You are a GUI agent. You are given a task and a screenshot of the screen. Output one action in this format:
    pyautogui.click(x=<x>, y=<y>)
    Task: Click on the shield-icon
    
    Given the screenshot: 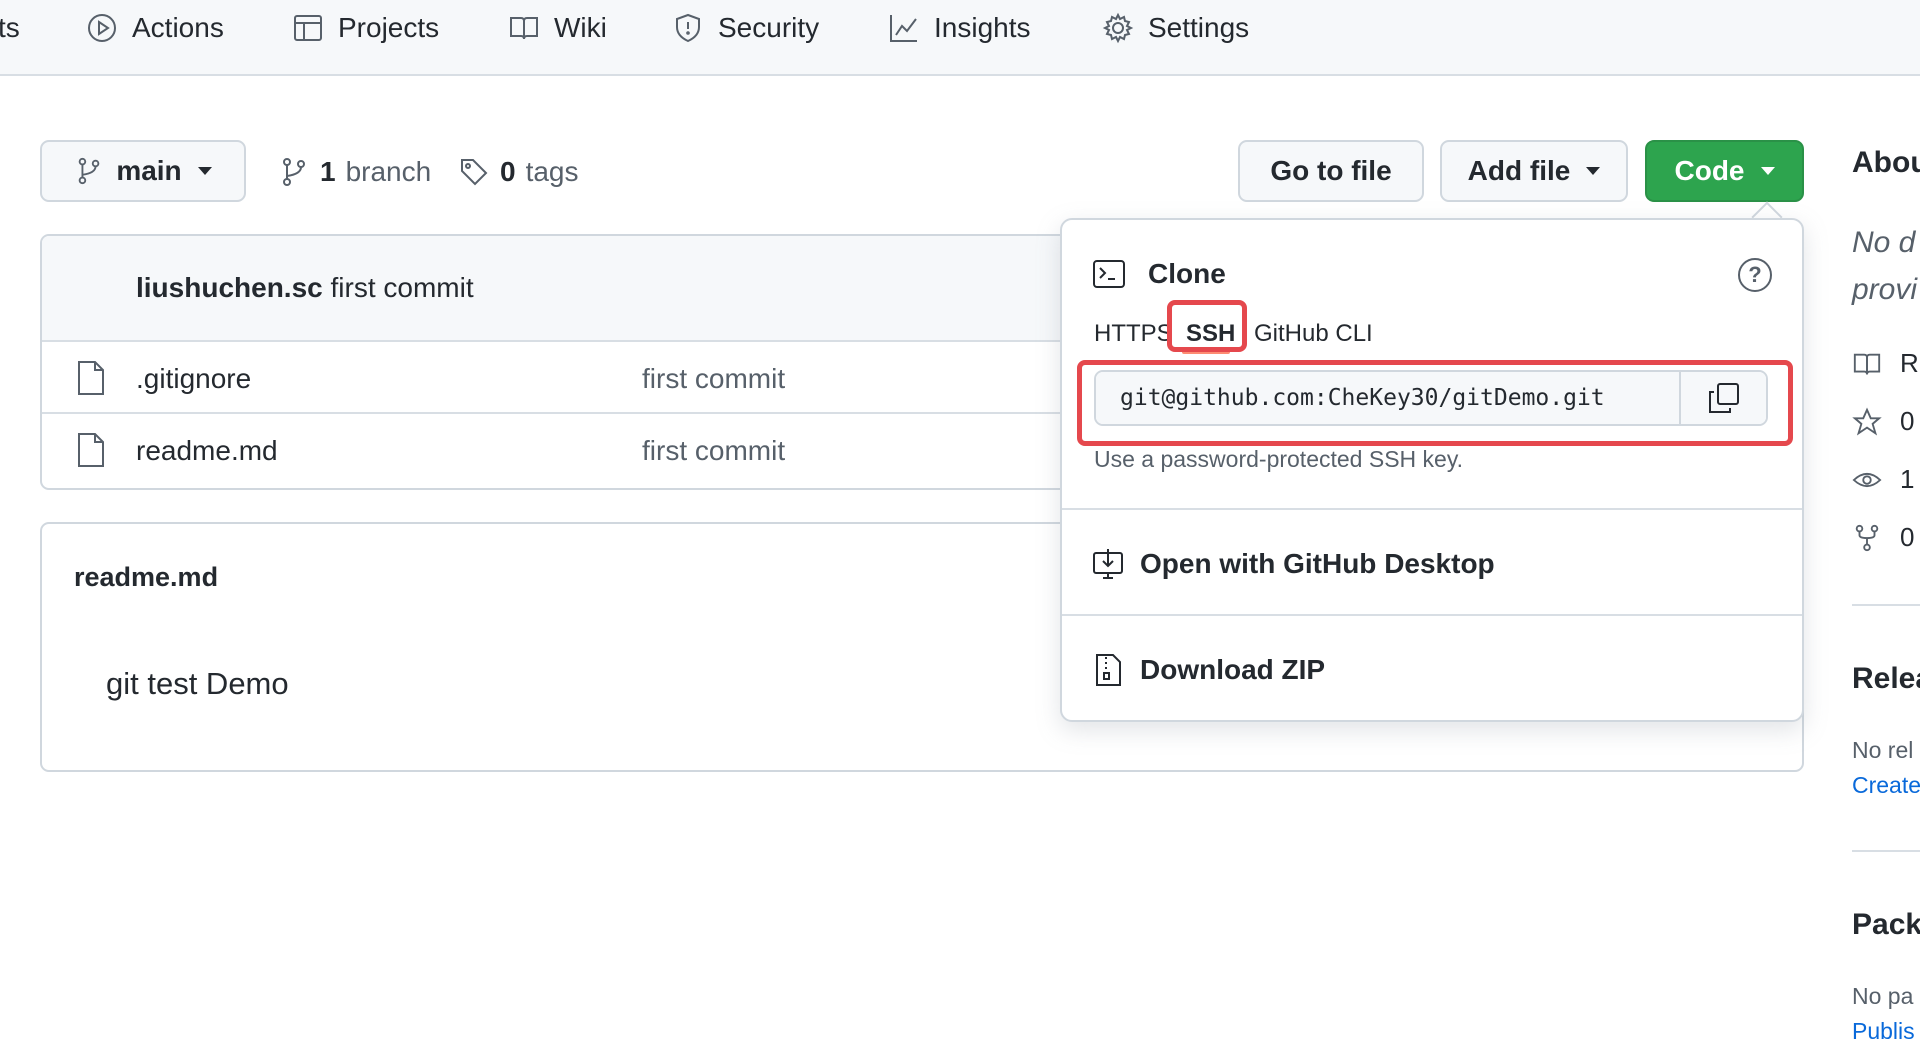 What is the action you would take?
    pyautogui.click(x=688, y=28)
    